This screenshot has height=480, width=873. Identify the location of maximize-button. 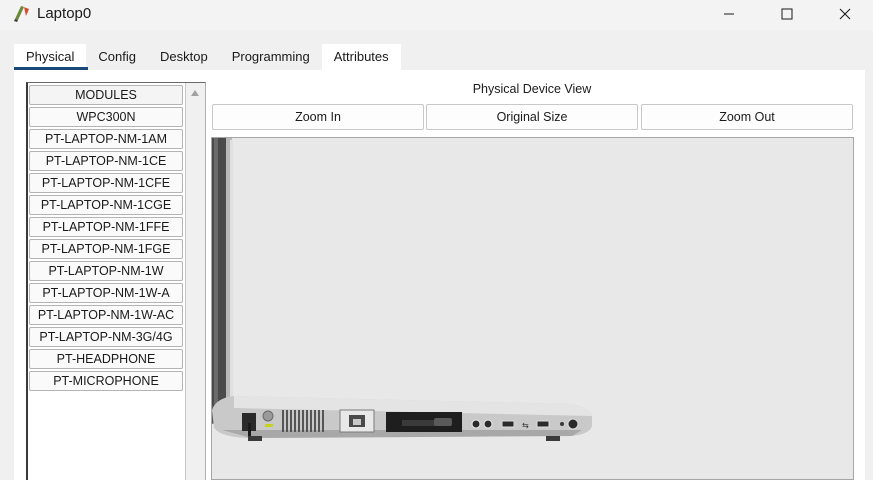
(787, 14).